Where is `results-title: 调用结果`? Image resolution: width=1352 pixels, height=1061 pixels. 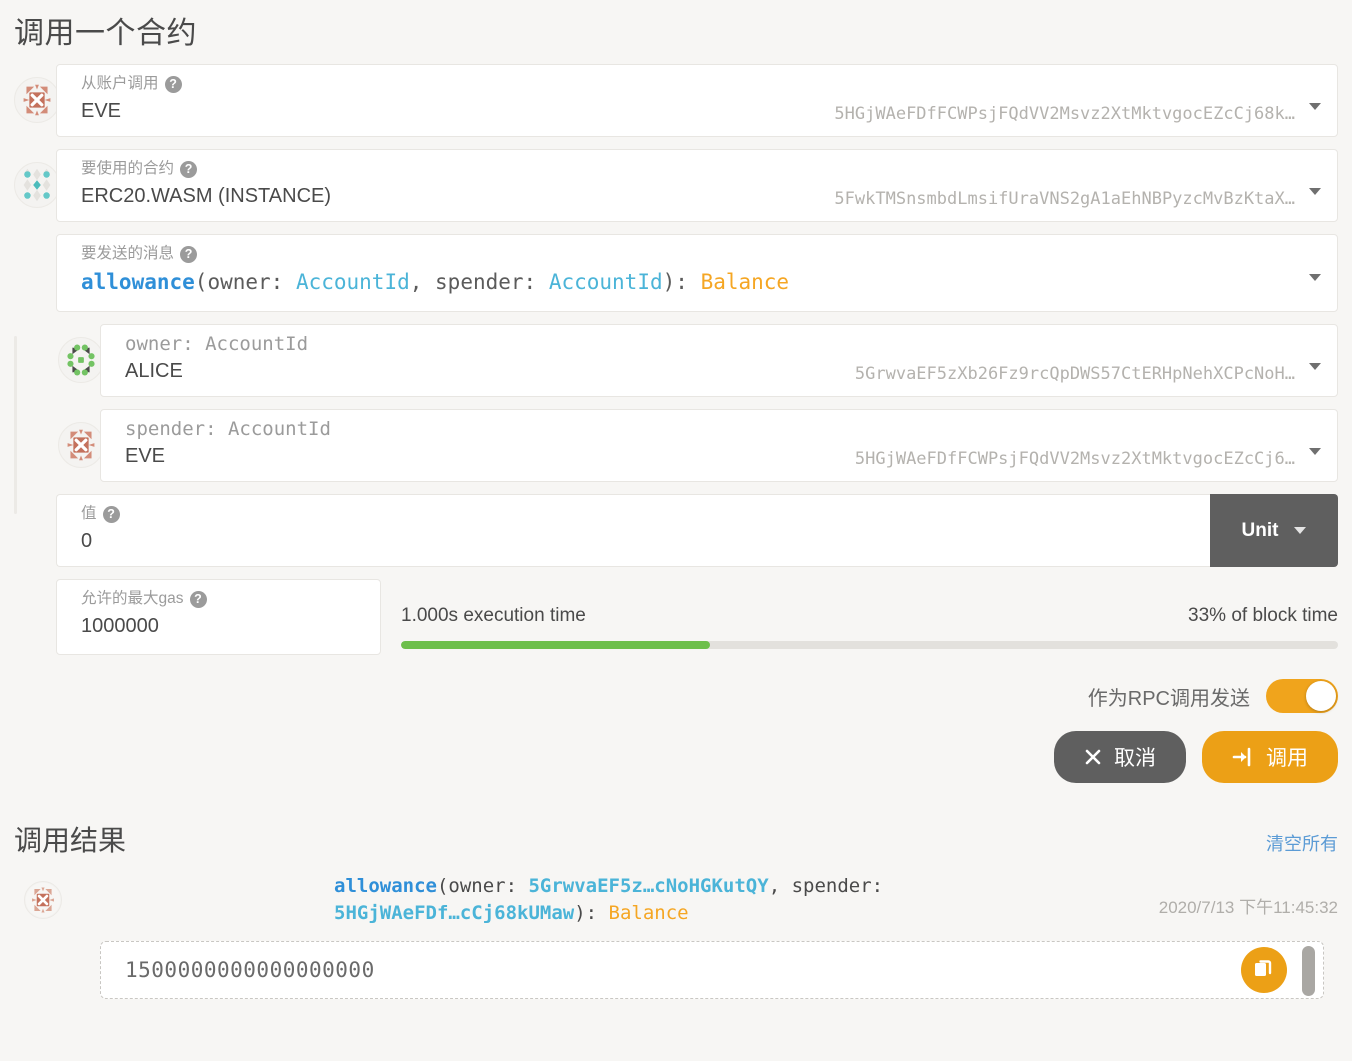 results-title: 调用结果 is located at coordinates (70, 840).